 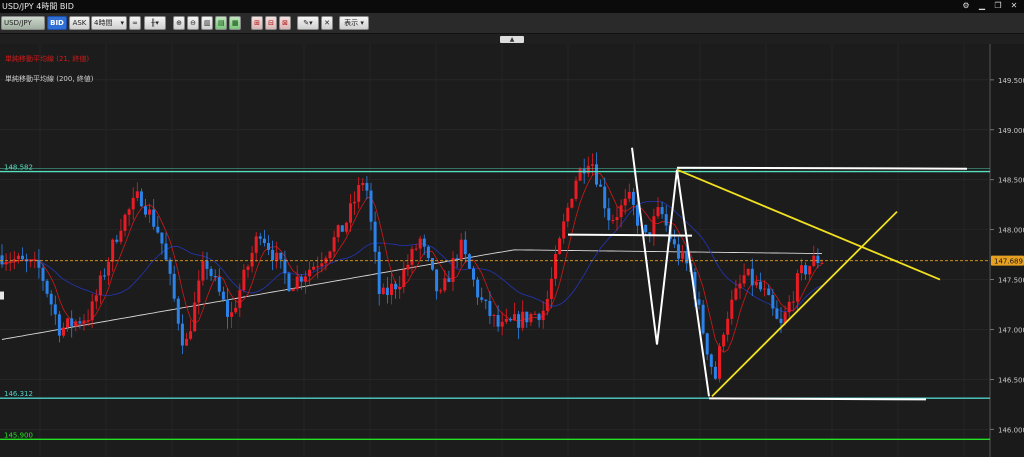 What do you see at coordinates (18, 435) in the screenshot?
I see `low-line-label: 145.900` at bounding box center [18, 435].